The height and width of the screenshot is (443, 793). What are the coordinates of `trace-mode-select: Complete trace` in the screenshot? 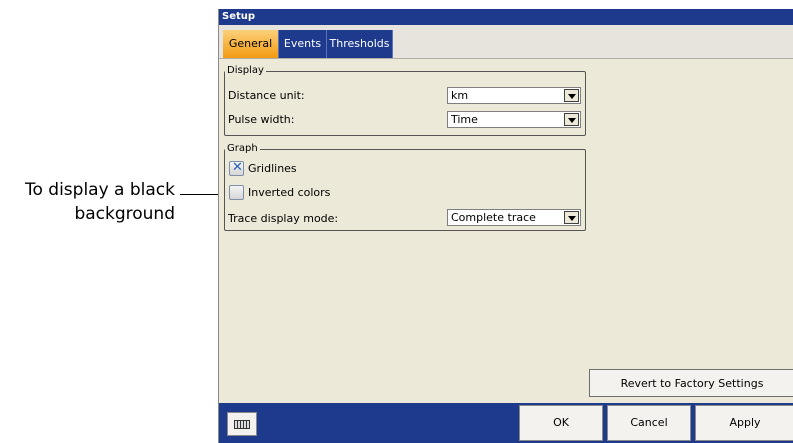 It's located at (514, 217).